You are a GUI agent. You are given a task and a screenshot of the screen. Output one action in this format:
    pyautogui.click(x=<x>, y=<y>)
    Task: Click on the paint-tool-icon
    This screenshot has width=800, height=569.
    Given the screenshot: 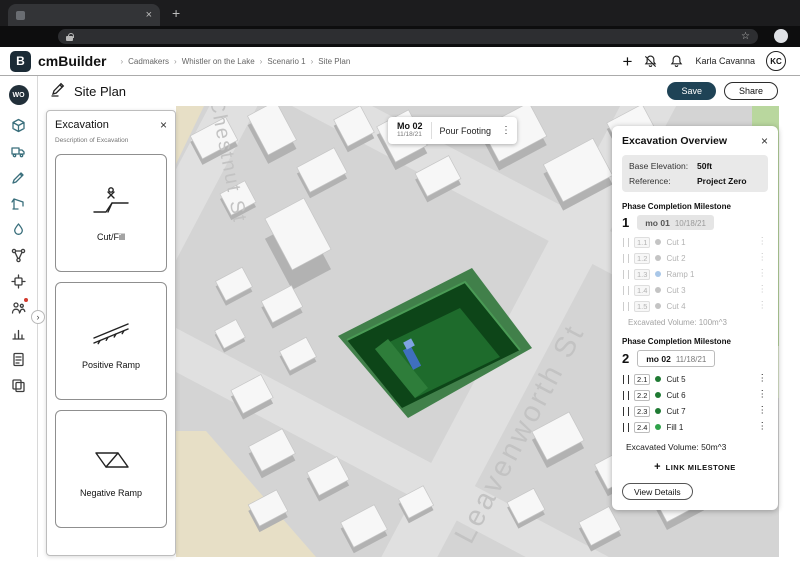 What is the action you would take?
    pyautogui.click(x=19, y=229)
    